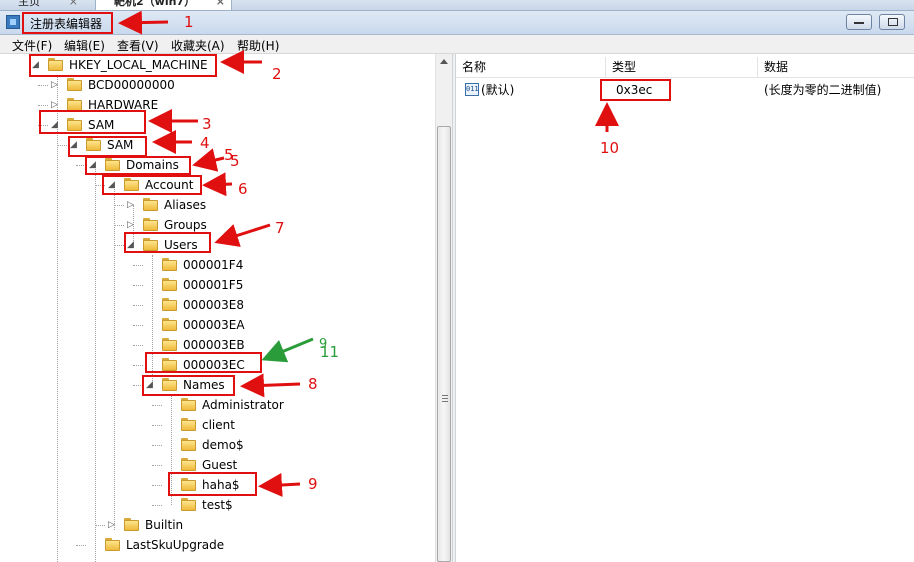 The width and height of the screenshot is (914, 562). I want to click on restore-icon, so click(893, 22).